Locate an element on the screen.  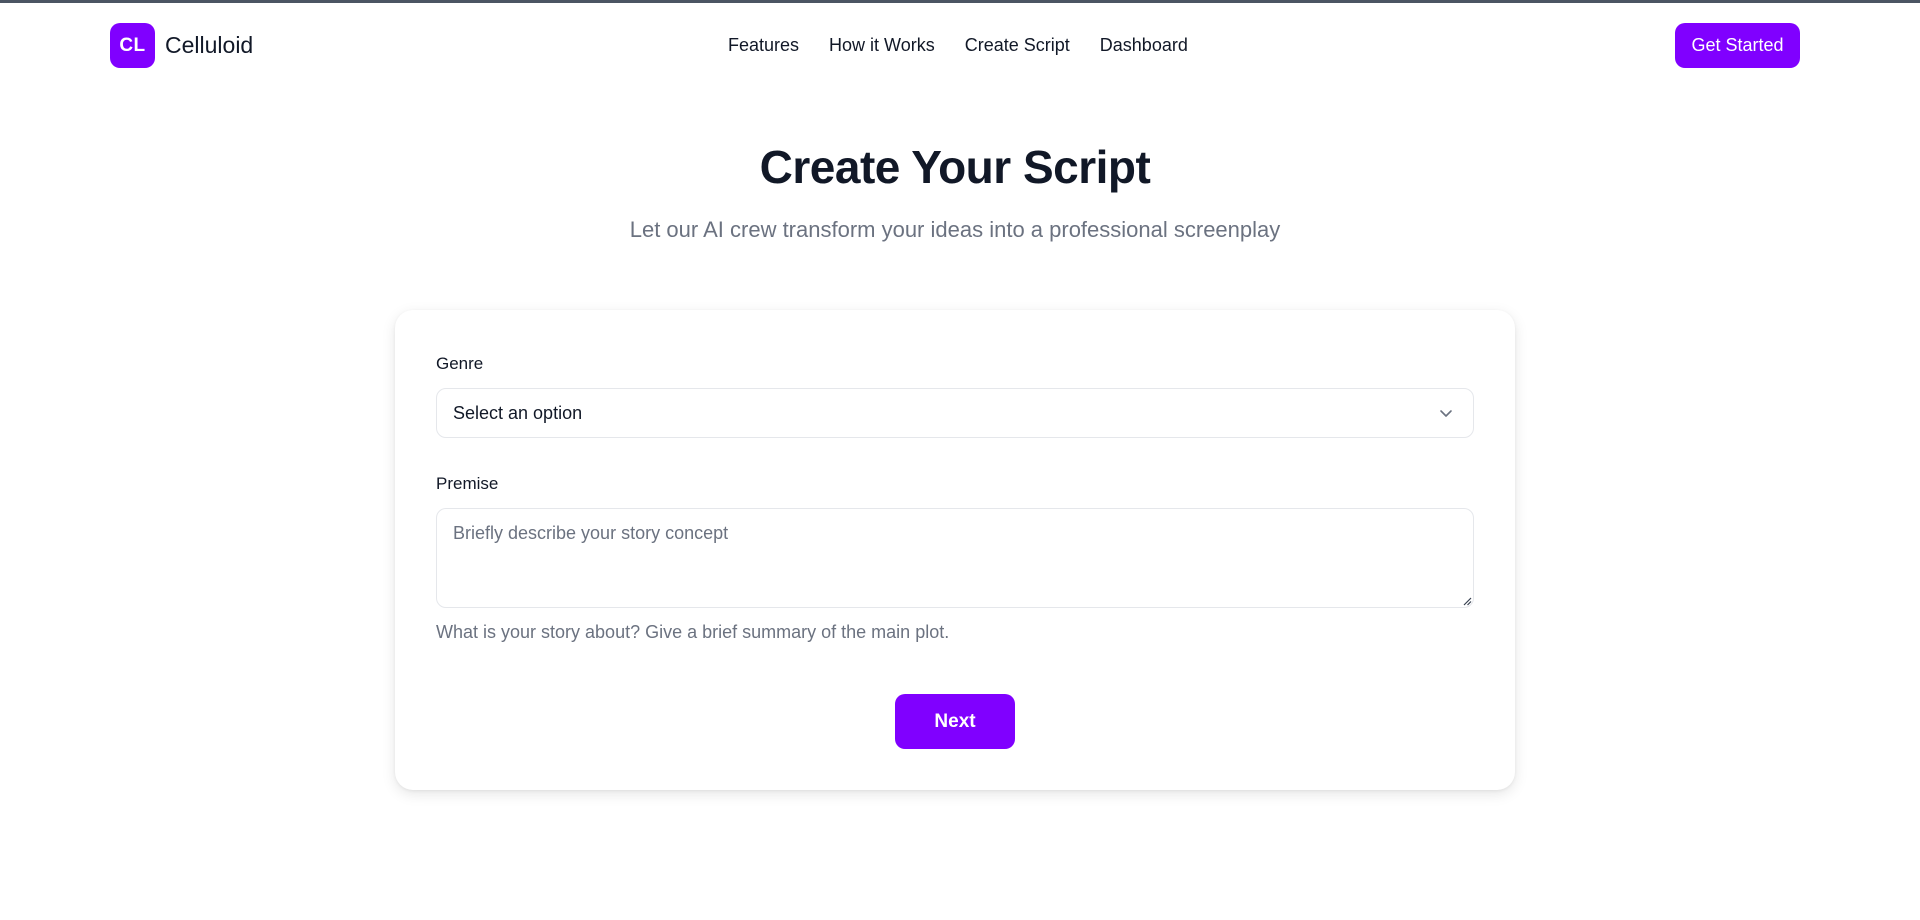
chevron-down-icon is located at coordinates (1446, 413).